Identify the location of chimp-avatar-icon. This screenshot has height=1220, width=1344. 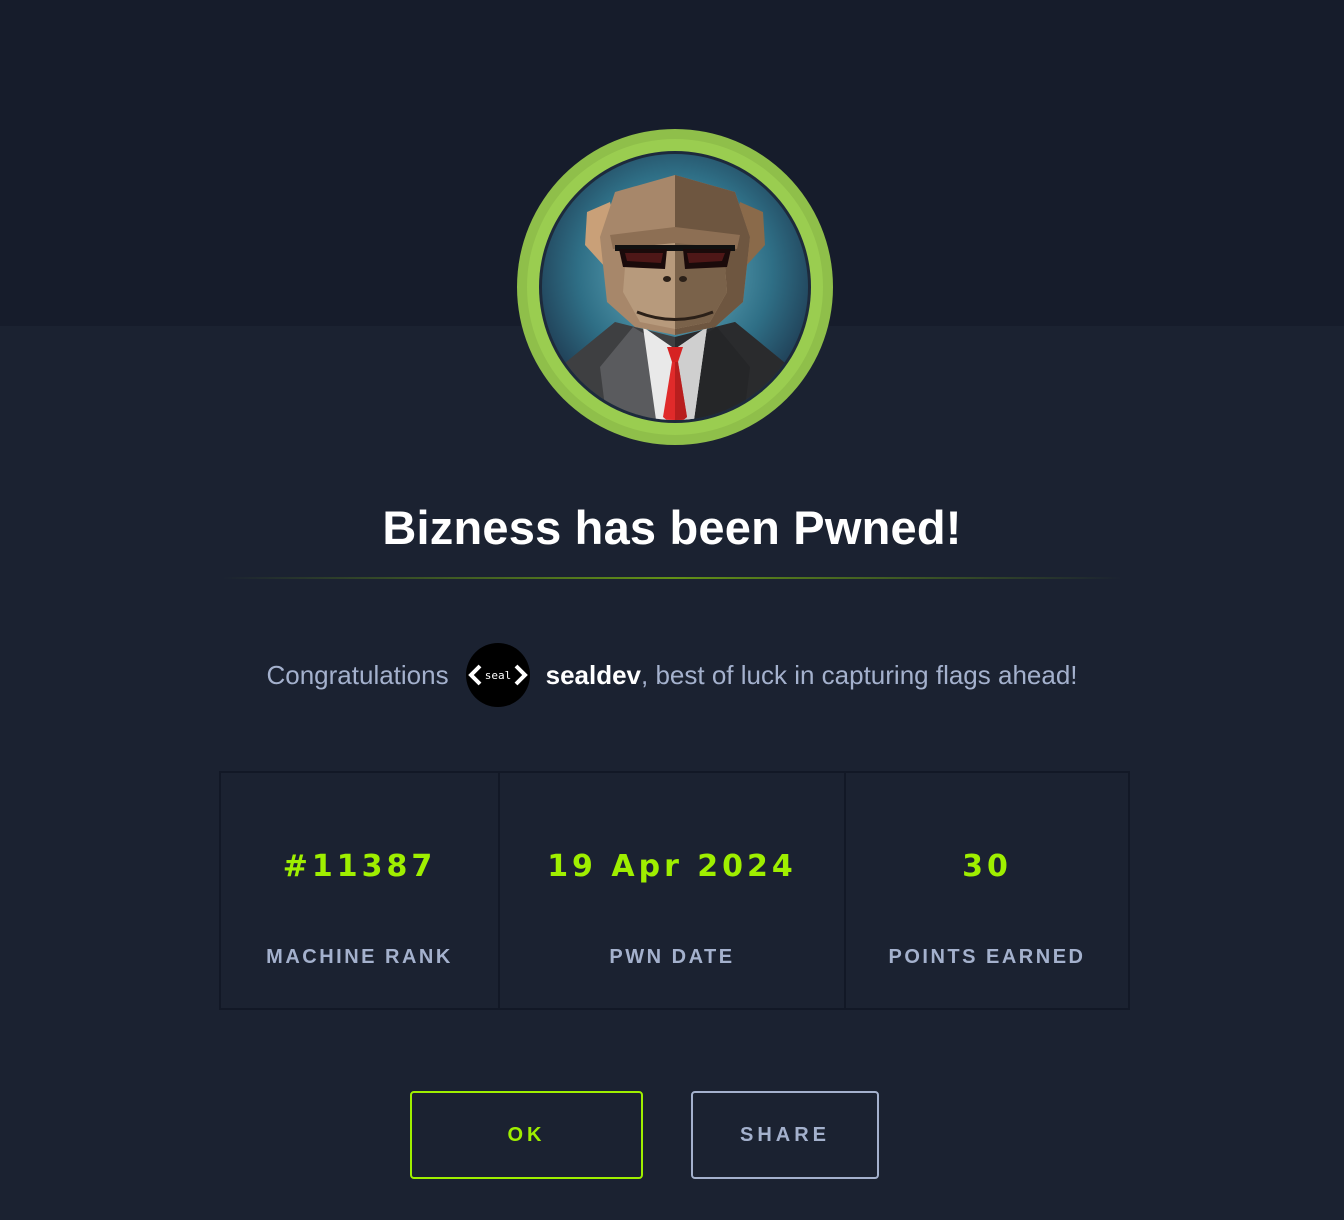
(675, 287).